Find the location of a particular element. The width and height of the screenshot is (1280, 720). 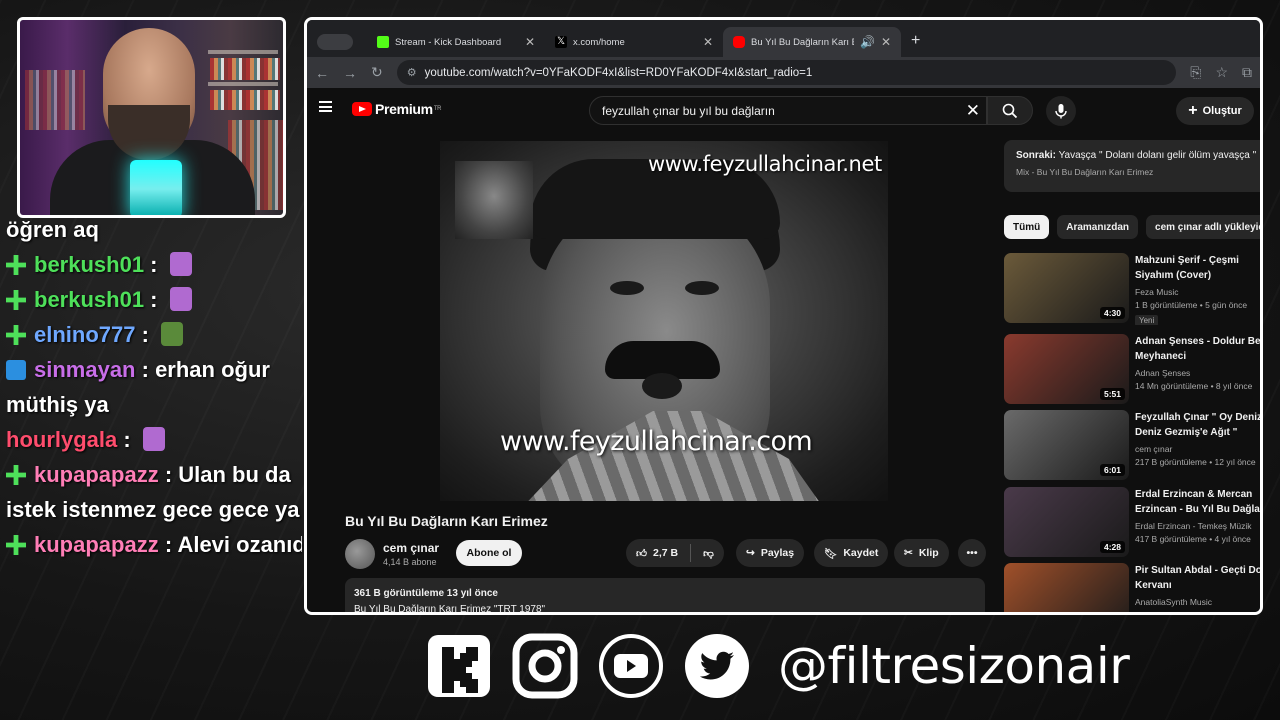

extensions-icon: ⧉ is located at coordinates (1247, 72).